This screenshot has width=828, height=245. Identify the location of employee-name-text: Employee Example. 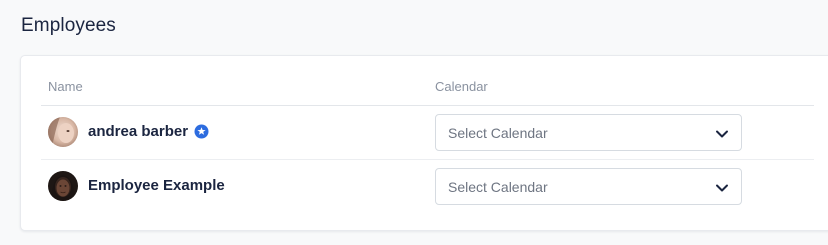
(156, 185).